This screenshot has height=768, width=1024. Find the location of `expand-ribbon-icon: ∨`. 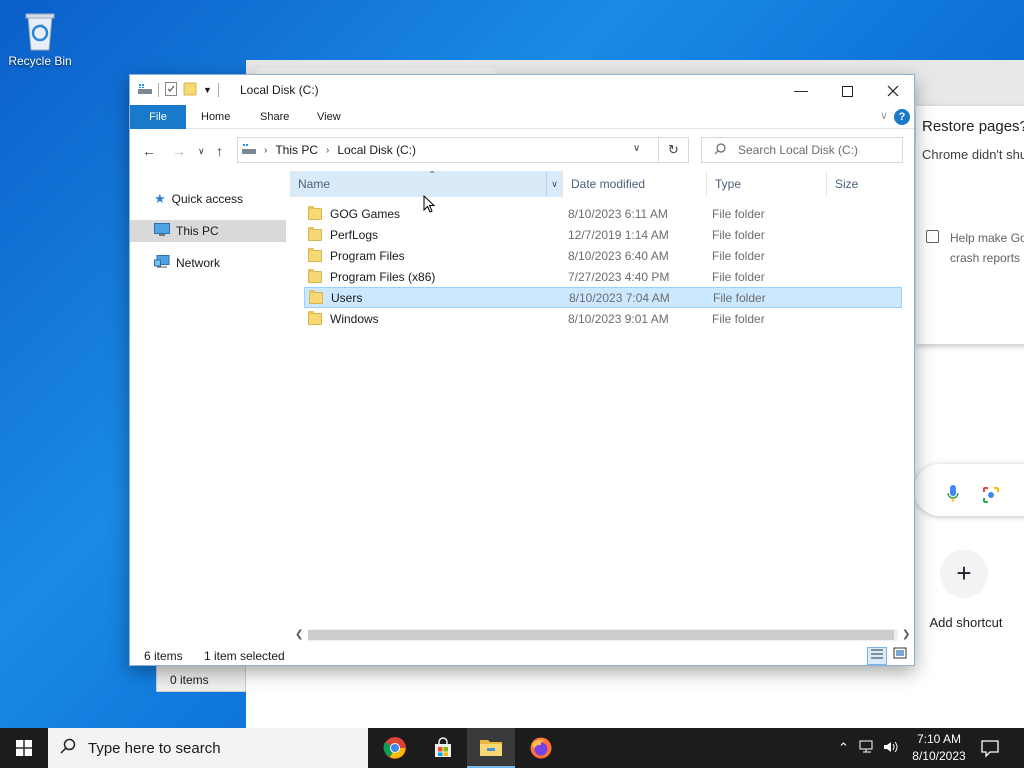

expand-ribbon-icon: ∨ is located at coordinates (884, 115).